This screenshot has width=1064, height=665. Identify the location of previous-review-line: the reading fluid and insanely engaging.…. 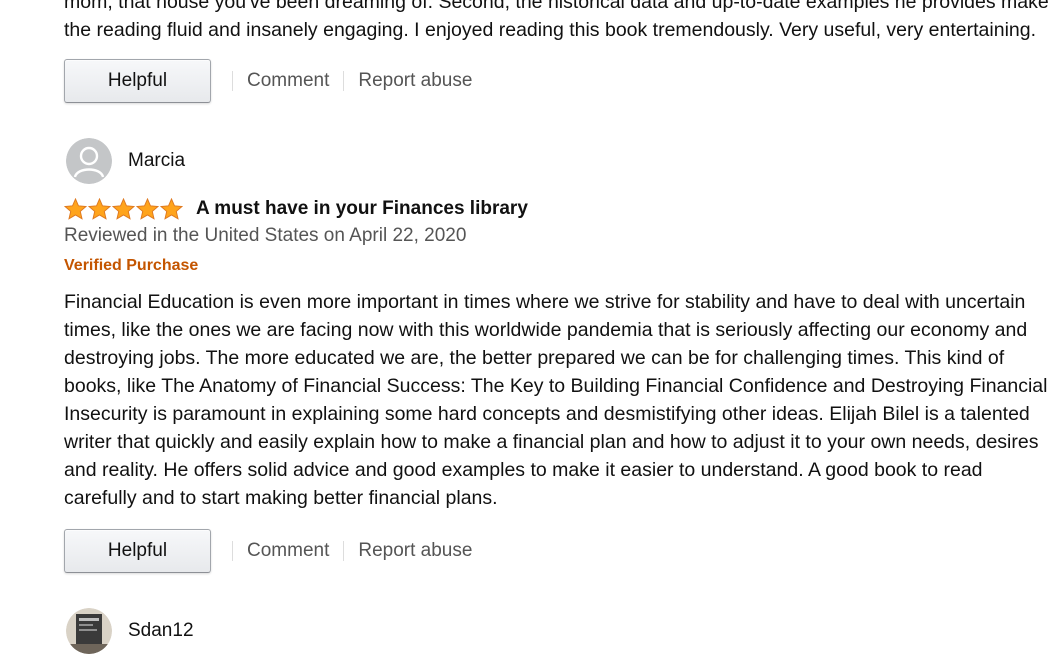
(550, 30).